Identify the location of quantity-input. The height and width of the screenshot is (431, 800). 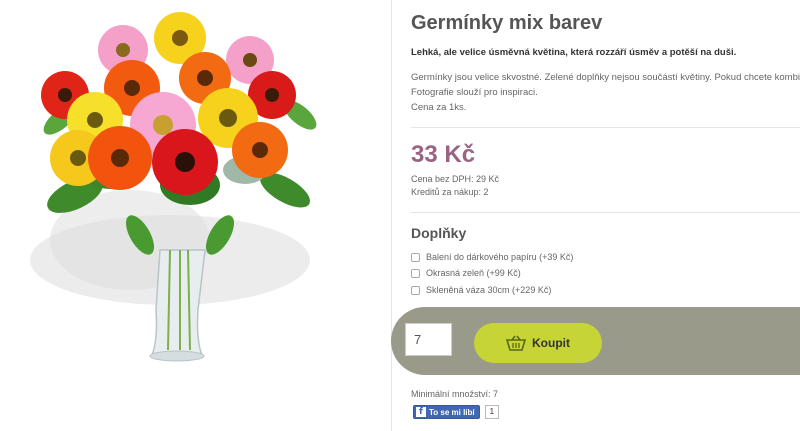
(428, 339).